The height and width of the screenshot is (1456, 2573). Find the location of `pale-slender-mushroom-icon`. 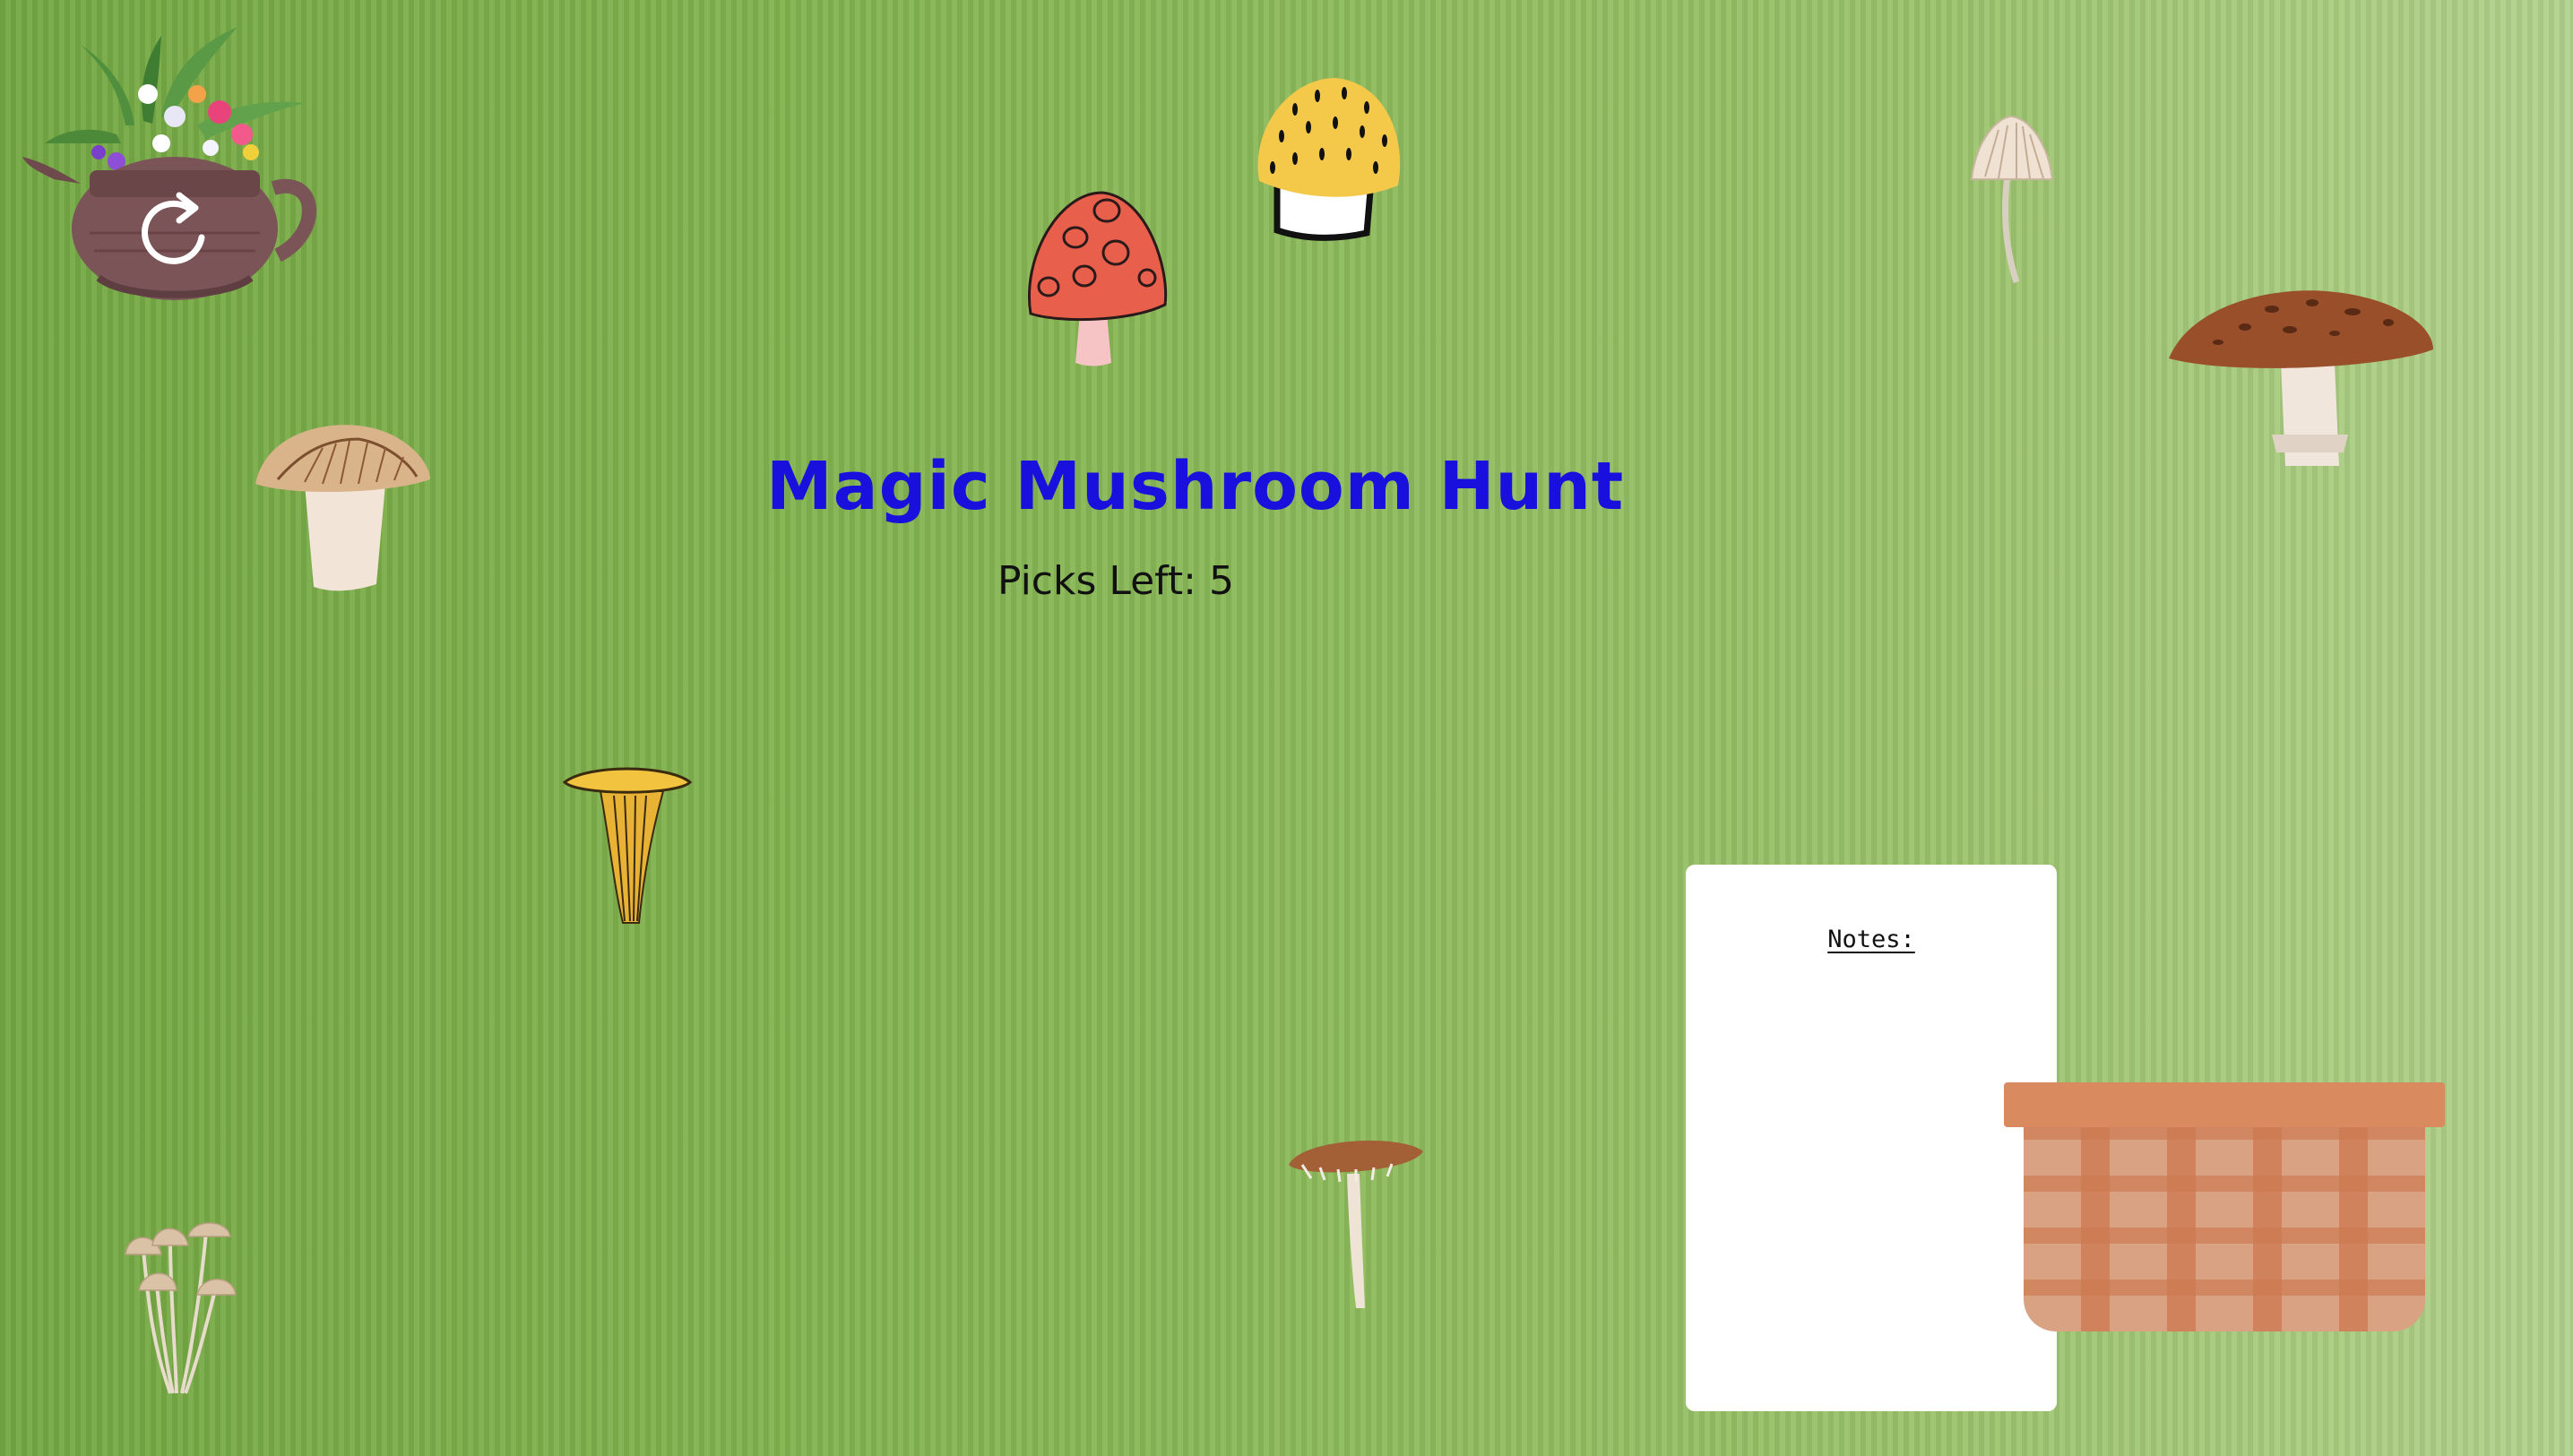

pale-slender-mushroom-icon is located at coordinates (2012, 199).